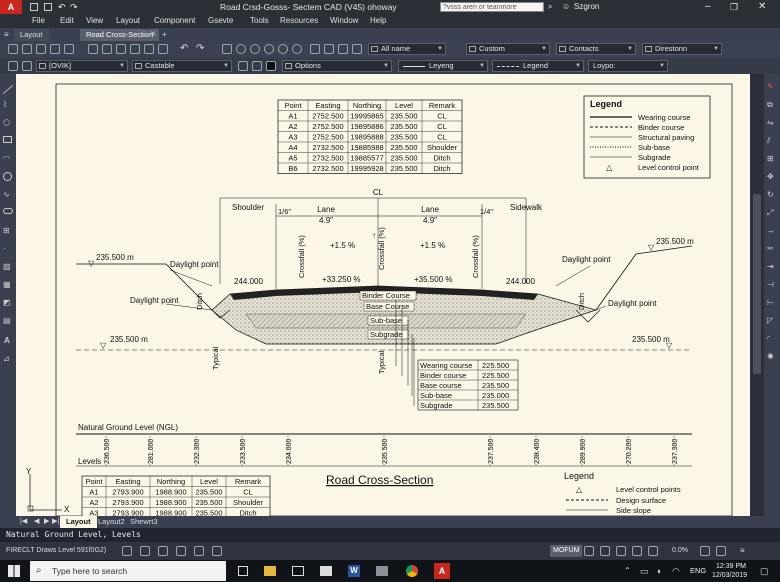 This screenshot has width=780, height=582. What do you see at coordinates (128, 21) in the screenshot?
I see `menu-item-layout: Layout` at bounding box center [128, 21].